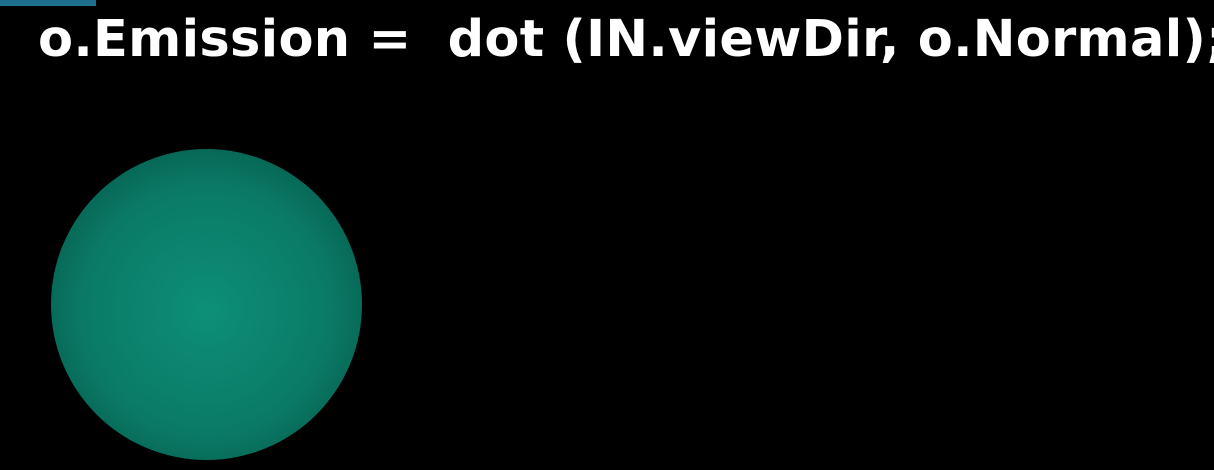  I want to click on code-line-title: o.Emission = dot (IN.viewDir, o.Normal);, so click(626, 39).